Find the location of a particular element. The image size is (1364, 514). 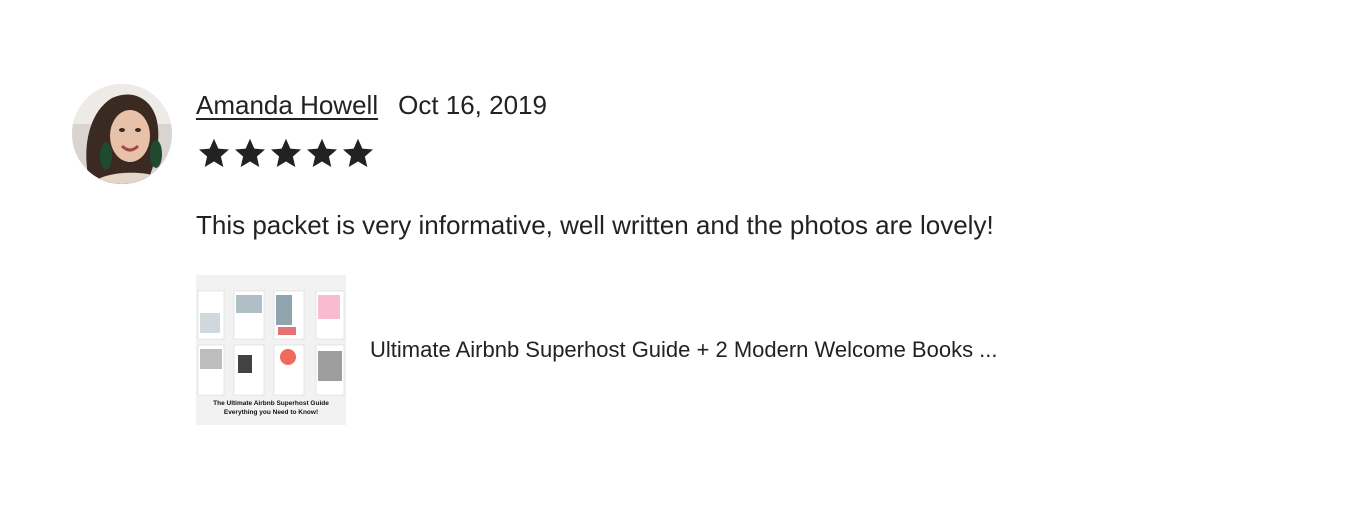

reviewer-avatar is located at coordinates (122, 134).